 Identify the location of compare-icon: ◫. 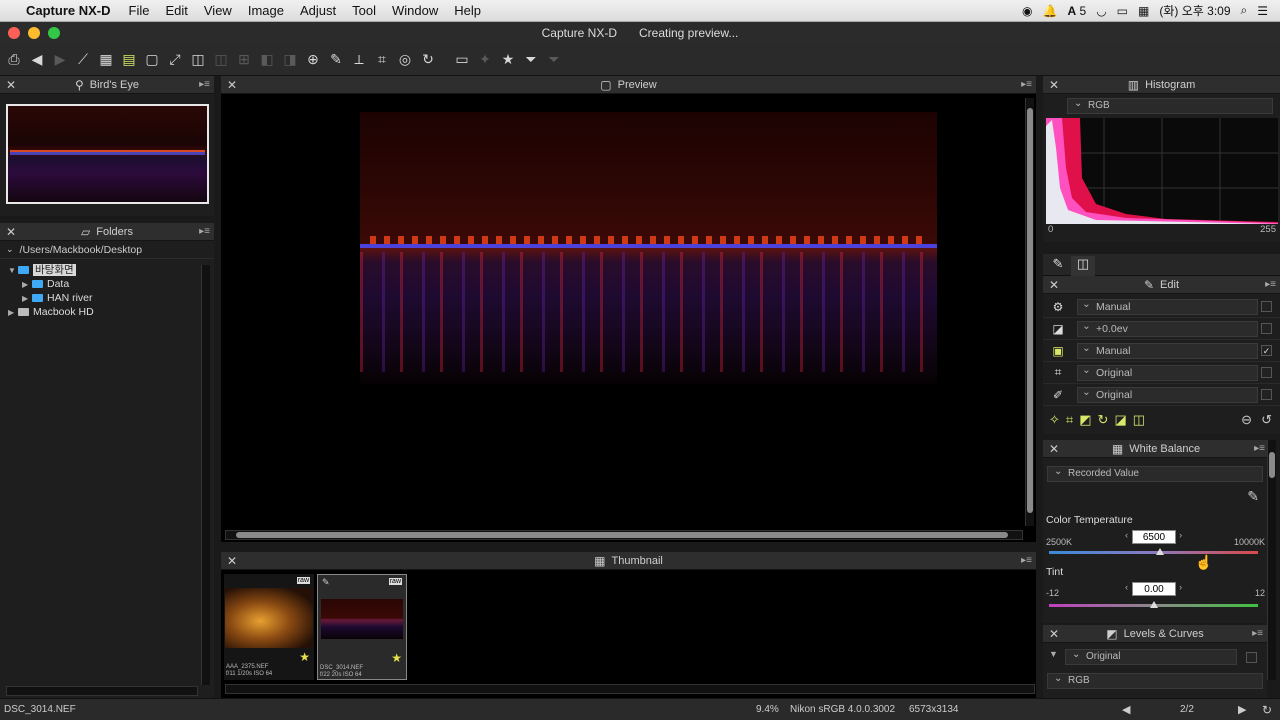
(198, 60).